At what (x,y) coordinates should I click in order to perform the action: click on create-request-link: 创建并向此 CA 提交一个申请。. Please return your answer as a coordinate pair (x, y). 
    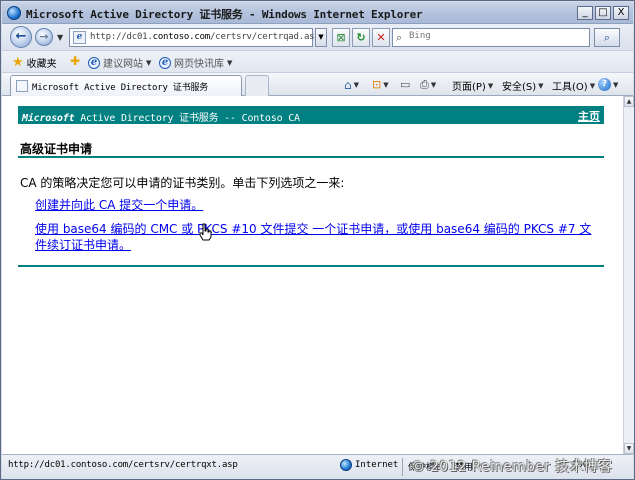
    Looking at the image, I should click on (119, 204).